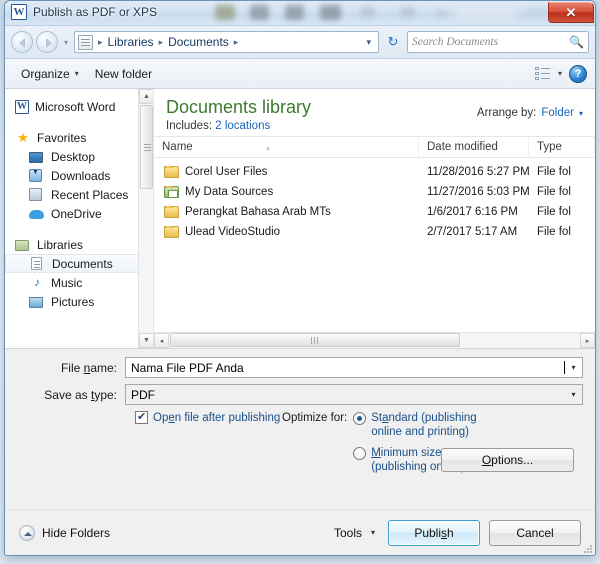 The image size is (600, 564). What do you see at coordinates (79, 106) in the screenshot?
I see `sidebar-item-microsoft-word: W Microsoft Word` at bounding box center [79, 106].